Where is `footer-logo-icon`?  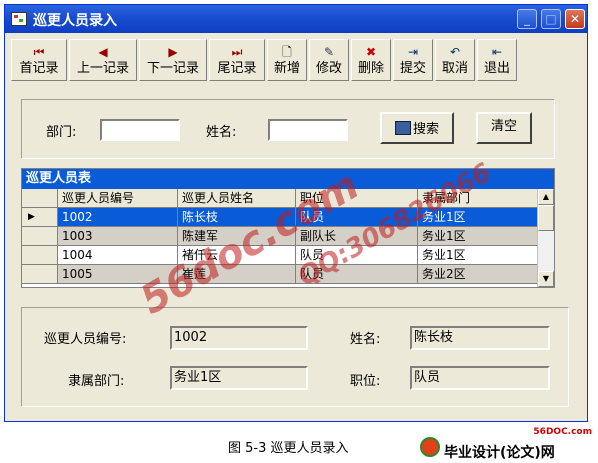
footer-logo-icon is located at coordinates (430, 447).